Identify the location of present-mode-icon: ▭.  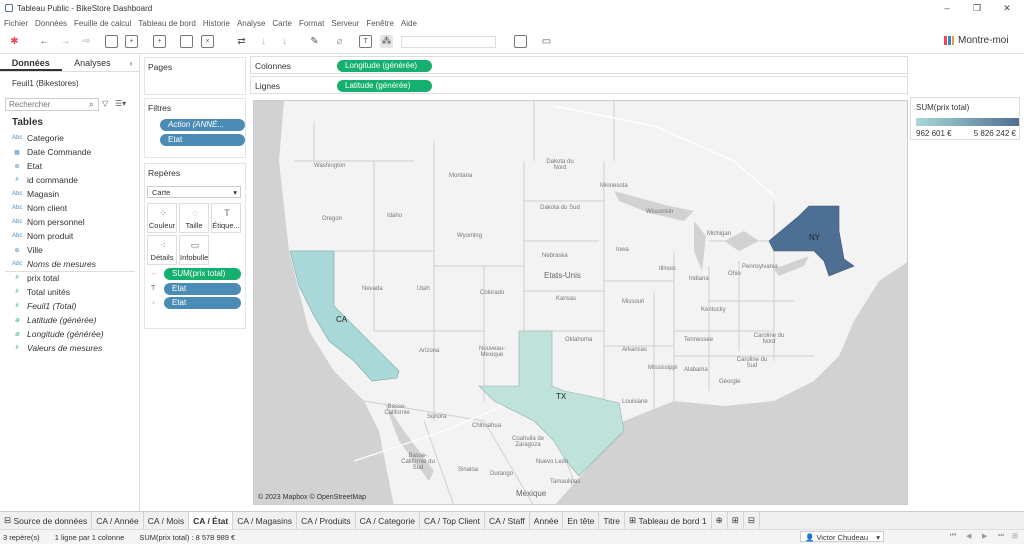
(546, 41).